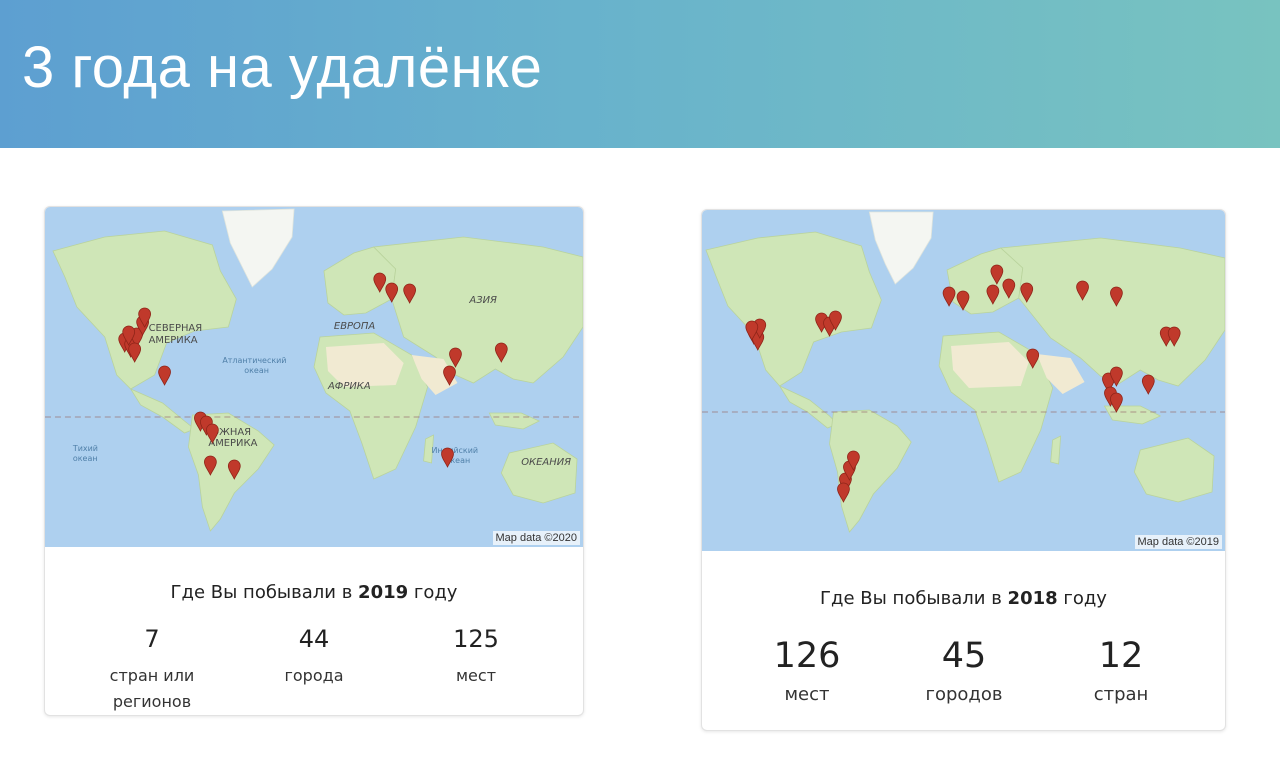  What do you see at coordinates (1121, 656) in the screenshot?
I see `stat-value: 12` at bounding box center [1121, 656].